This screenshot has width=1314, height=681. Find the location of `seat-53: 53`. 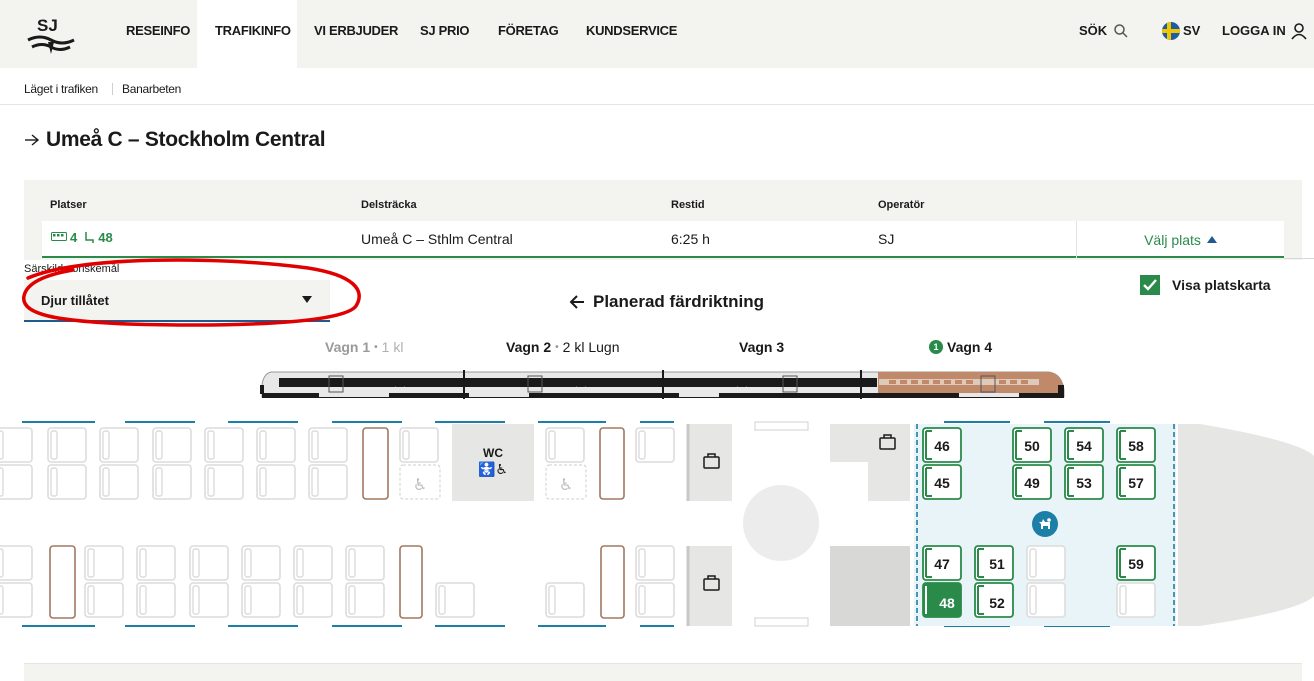

seat-53: 53 is located at coordinates (1084, 483).